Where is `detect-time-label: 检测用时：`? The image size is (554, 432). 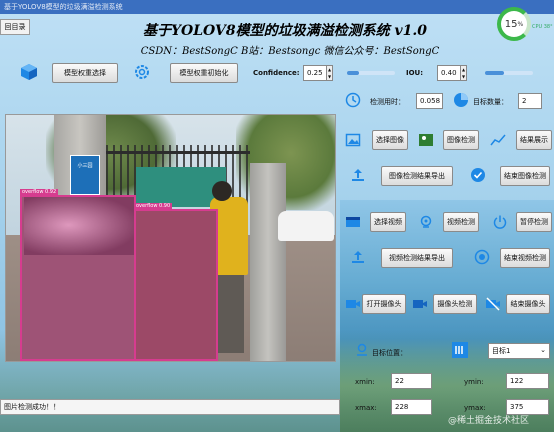
detect-time-label: 检测用时： is located at coordinates (387, 102).